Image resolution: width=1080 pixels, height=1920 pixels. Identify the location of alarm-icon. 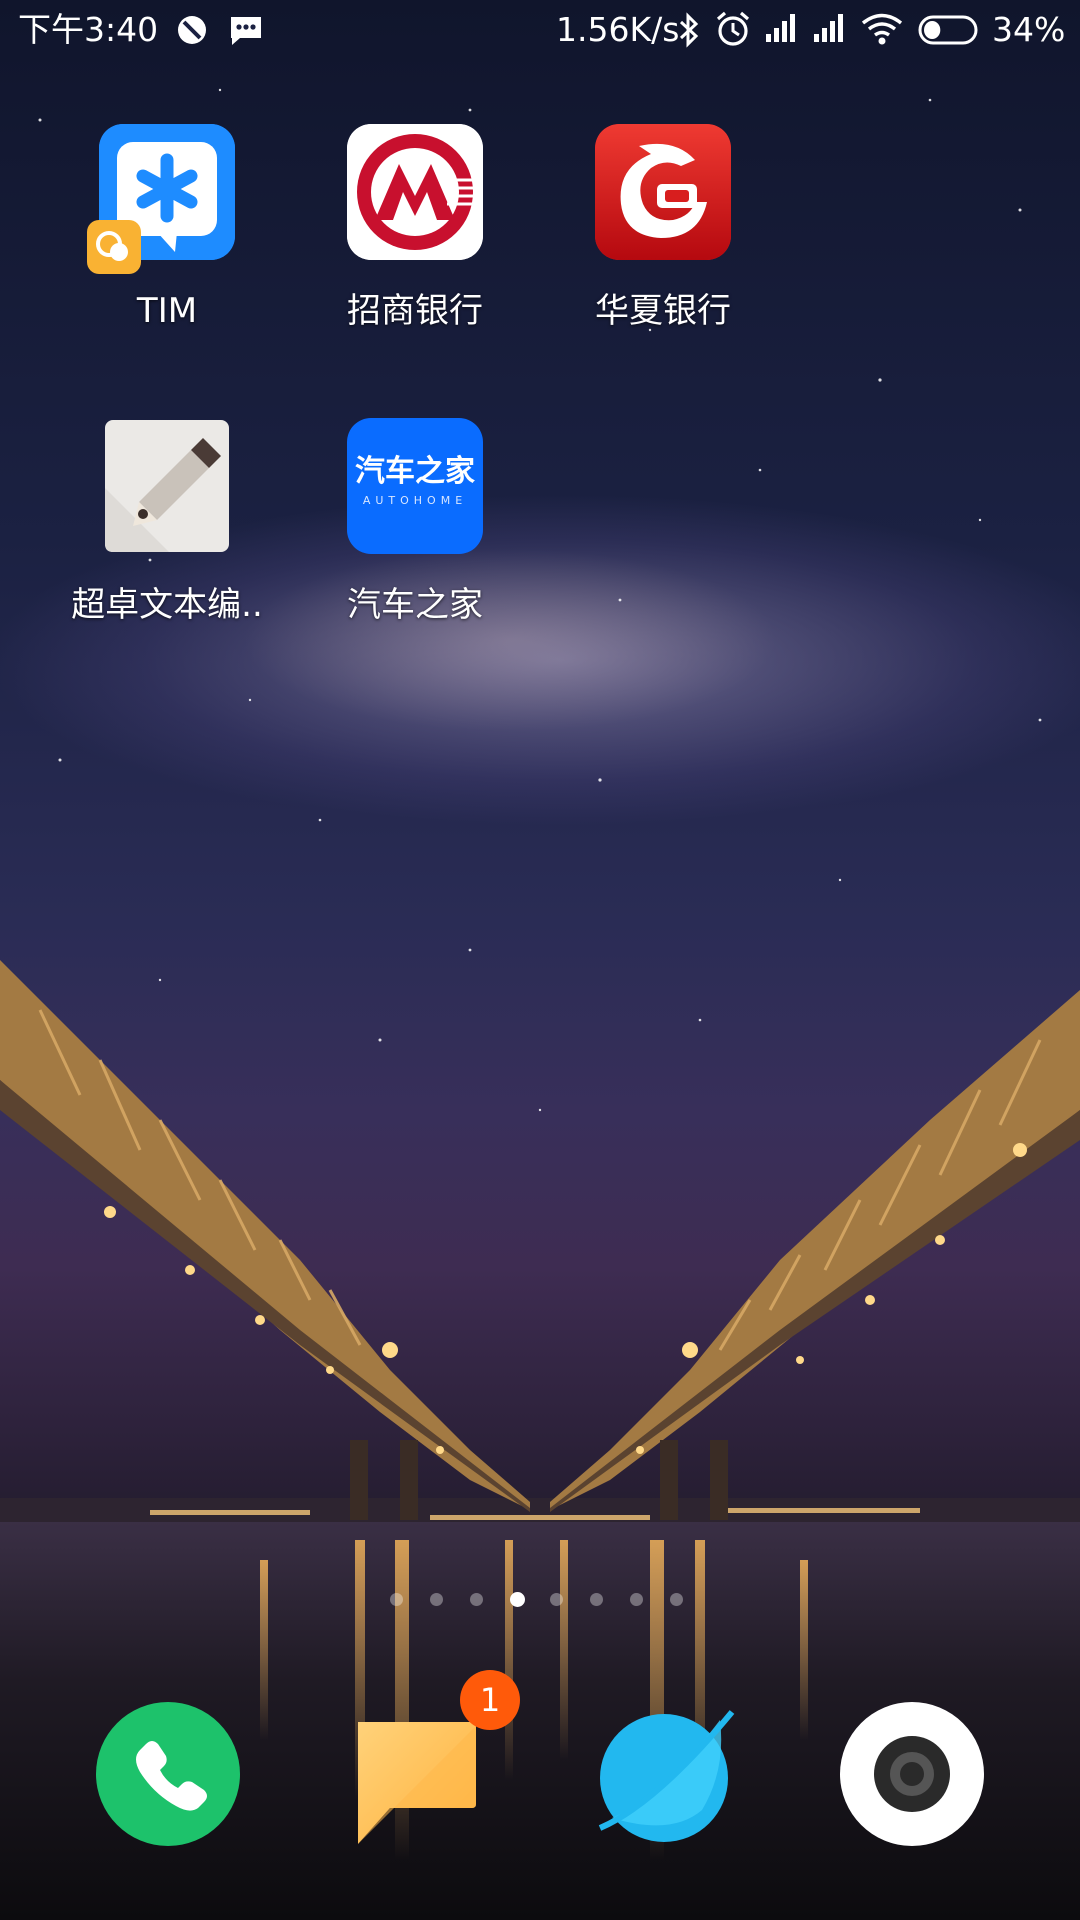
(733, 31).